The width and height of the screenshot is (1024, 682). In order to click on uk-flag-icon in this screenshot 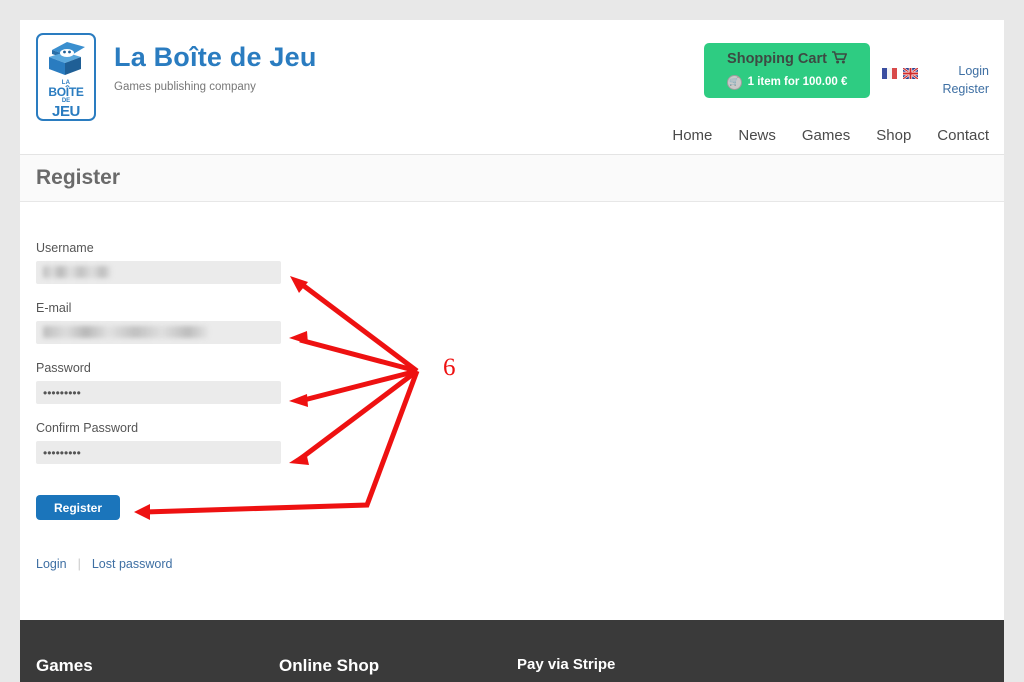, I will do `click(910, 73)`.